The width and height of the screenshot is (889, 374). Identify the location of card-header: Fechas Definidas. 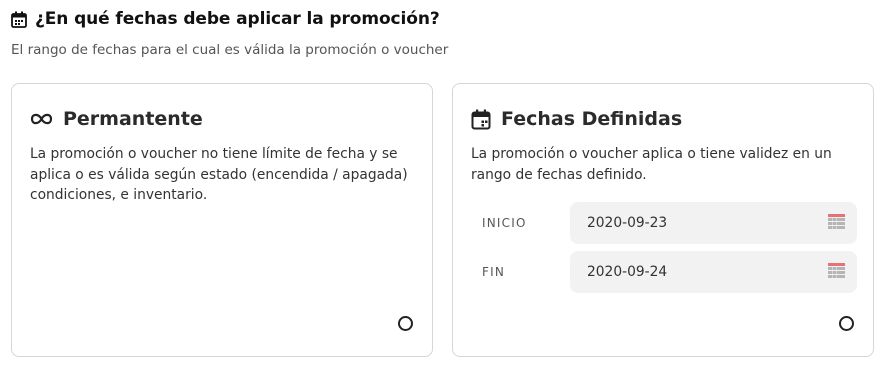
(576, 119).